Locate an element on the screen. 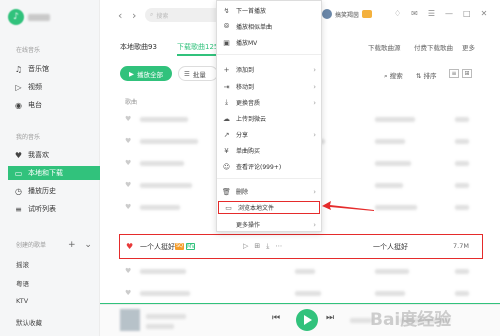 The height and width of the screenshot is (336, 500). sidebar-item-favorites: ♥ 我喜欢 is located at coordinates (54, 155).